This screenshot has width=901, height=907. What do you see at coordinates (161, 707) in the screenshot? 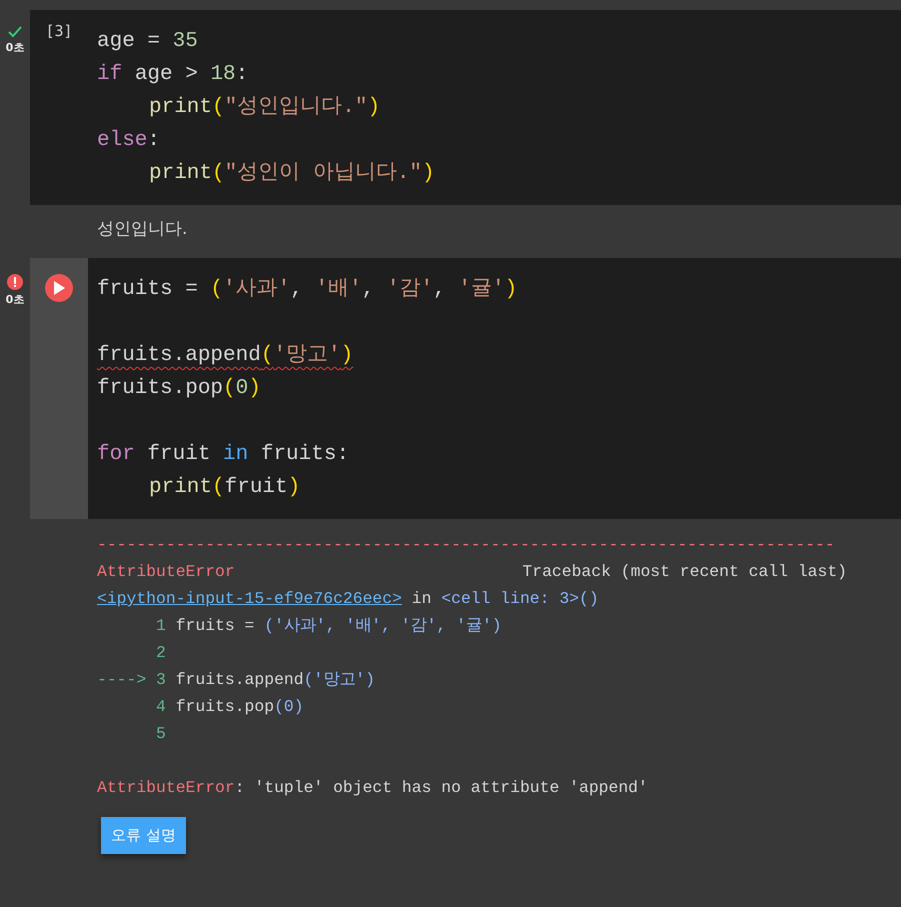
I see `line-number: 4` at bounding box center [161, 707].